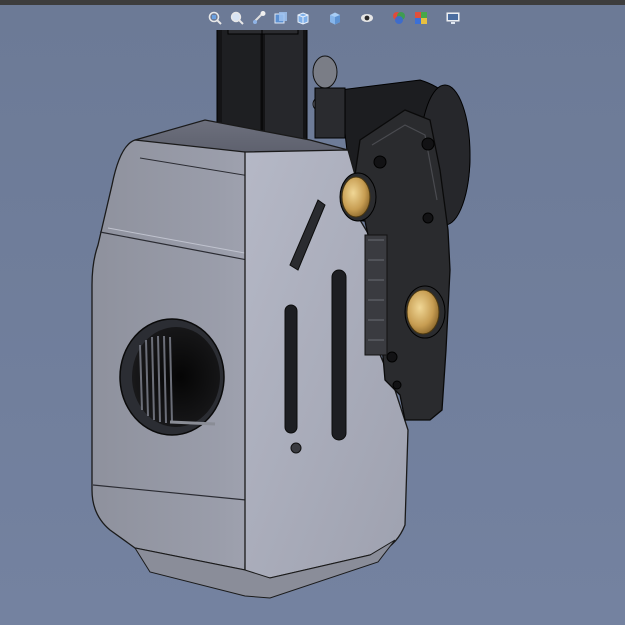 The image size is (625, 625). What do you see at coordinates (172, 377) in the screenshot?
I see `bearing-bore` at bounding box center [172, 377].